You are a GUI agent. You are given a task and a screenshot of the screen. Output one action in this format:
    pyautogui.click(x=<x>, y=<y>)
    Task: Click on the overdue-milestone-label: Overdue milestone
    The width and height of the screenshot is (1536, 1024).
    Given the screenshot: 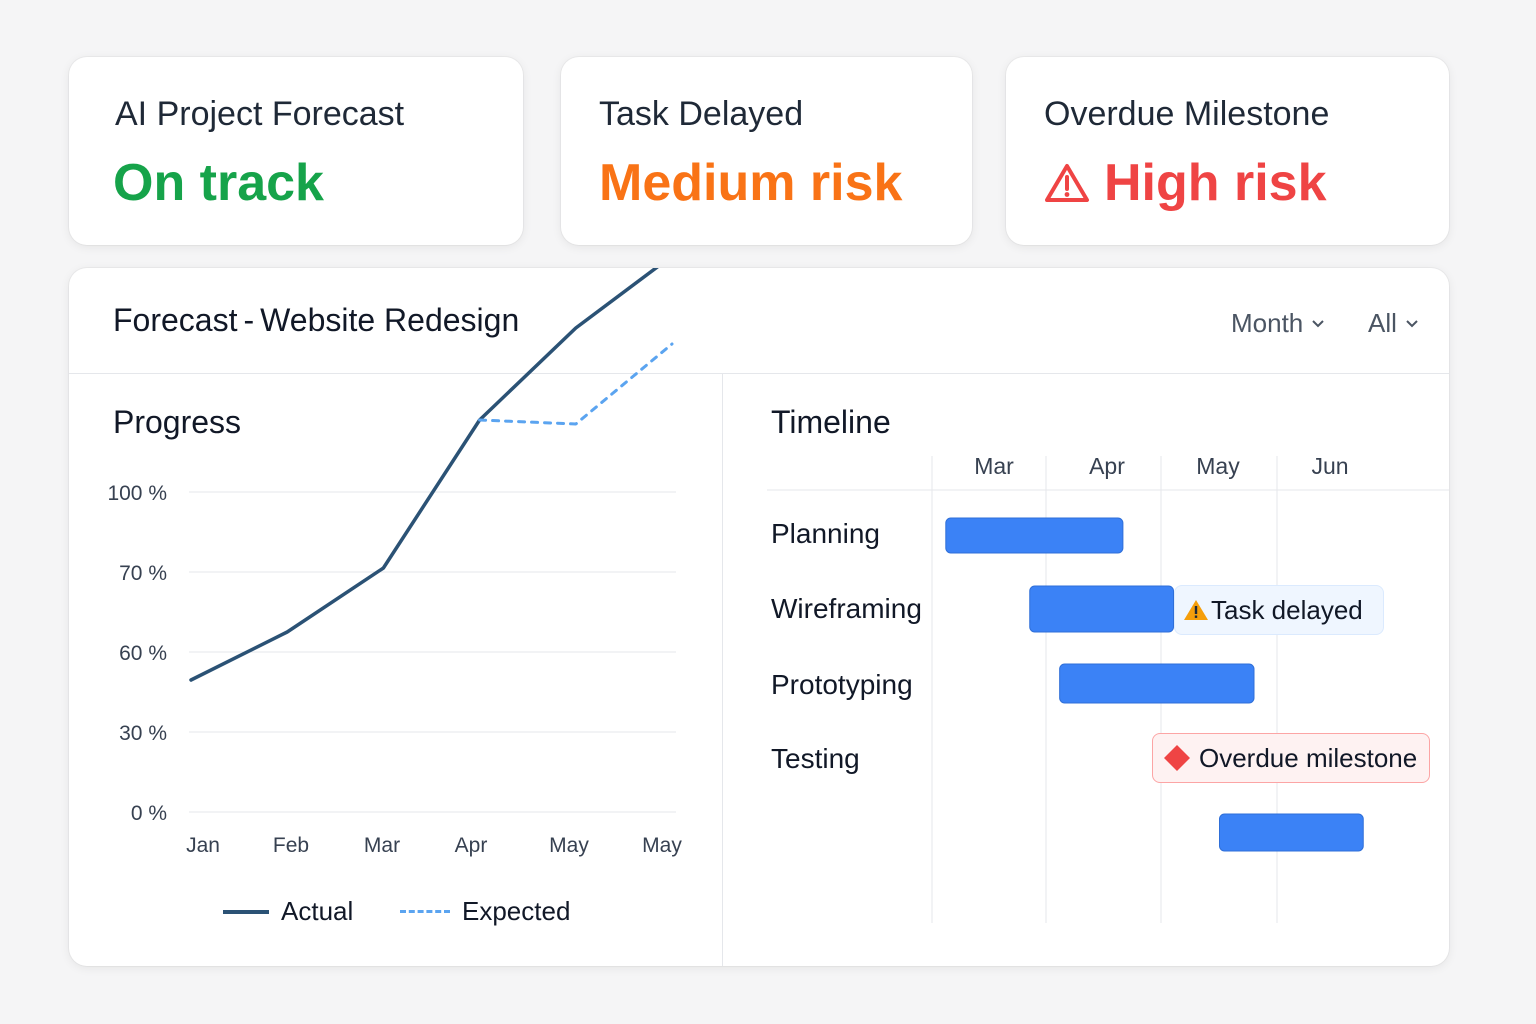 What is the action you would take?
    pyautogui.click(x=1308, y=757)
    